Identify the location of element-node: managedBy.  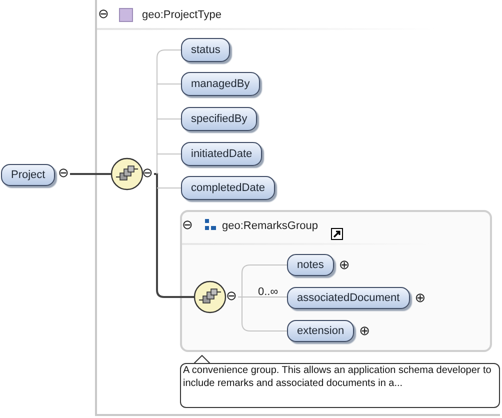
(220, 84).